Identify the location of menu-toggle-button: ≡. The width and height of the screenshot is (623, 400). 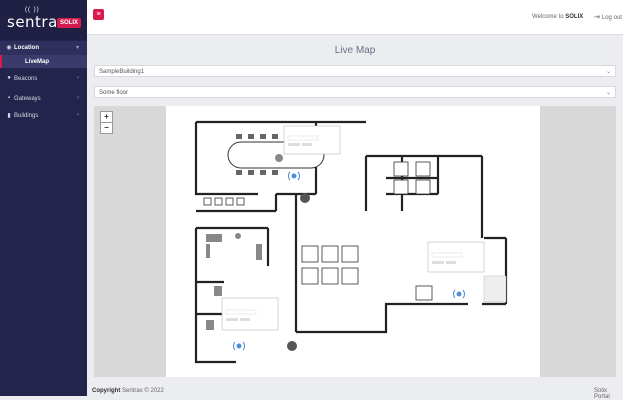
(98, 14).